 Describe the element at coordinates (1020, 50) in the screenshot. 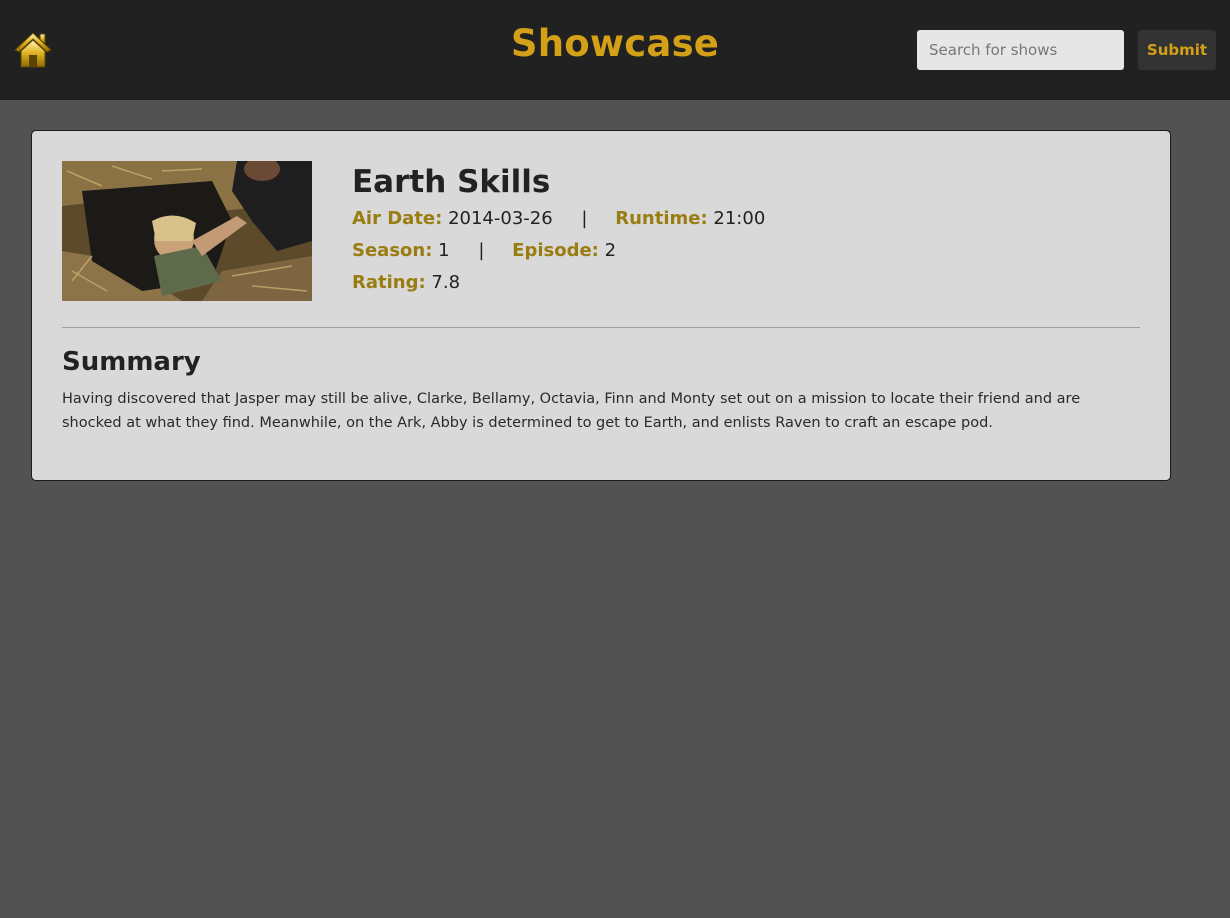

I see `search-input` at that location.